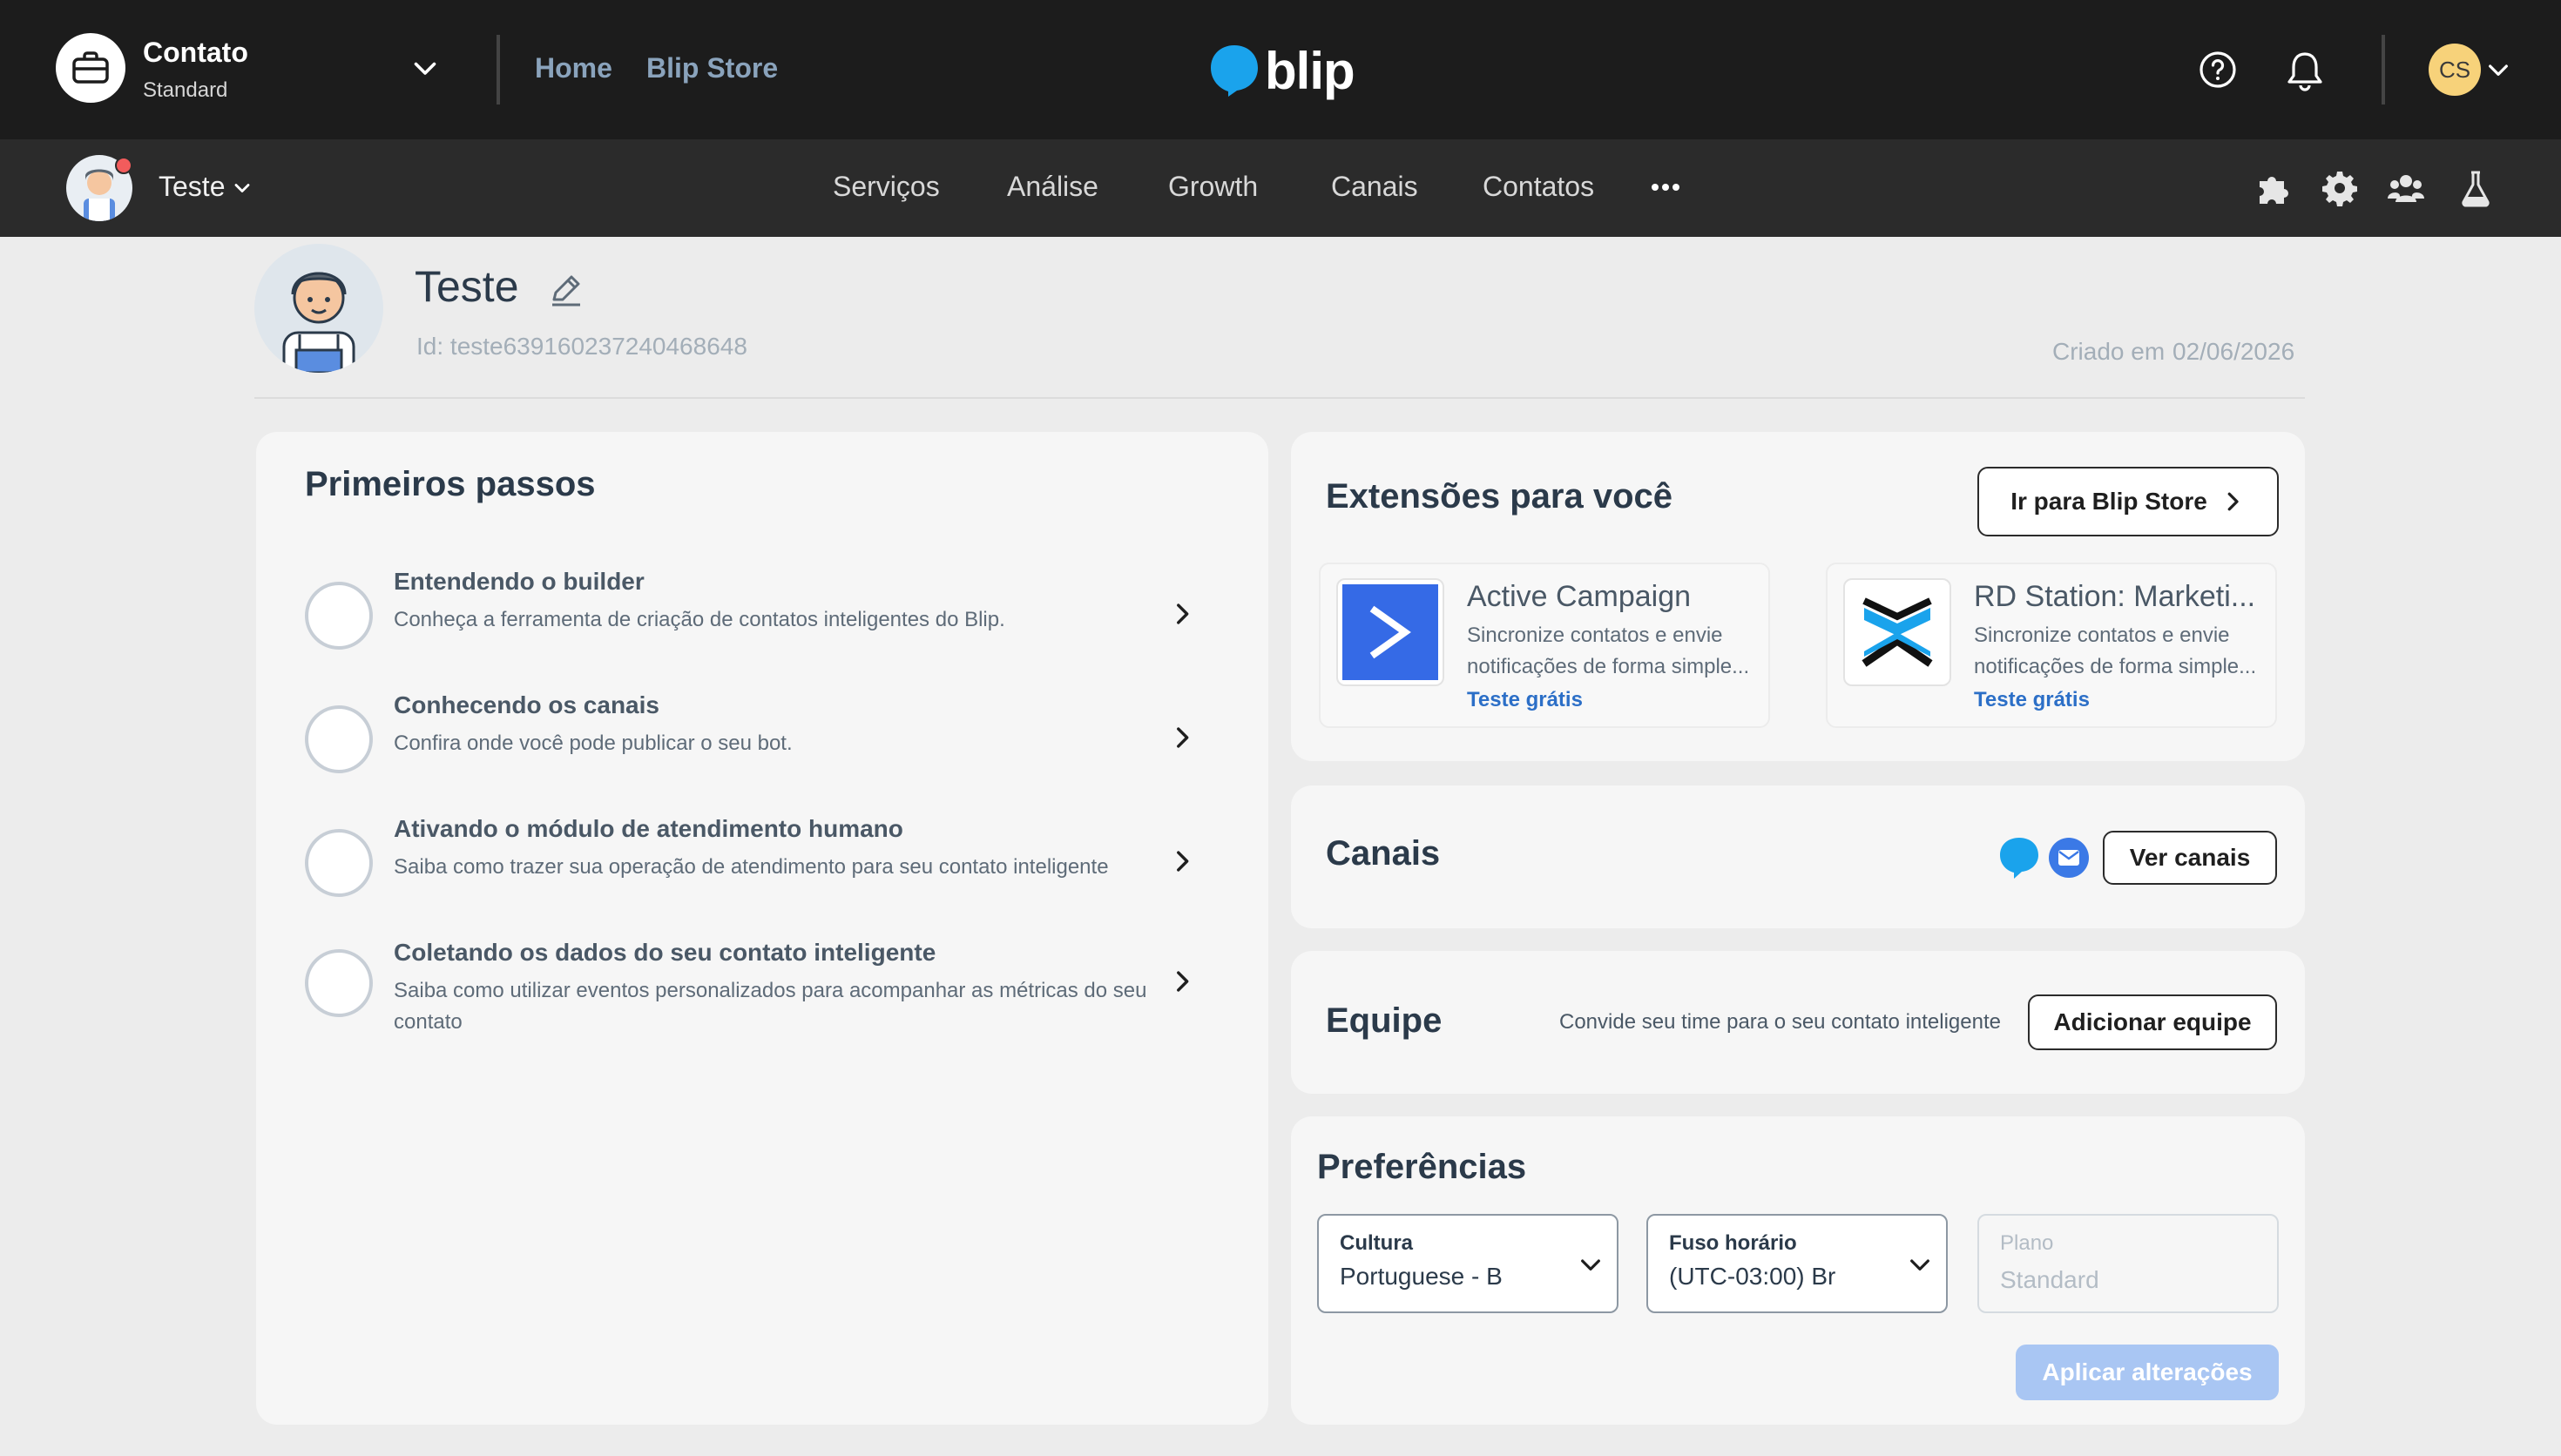  What do you see at coordinates (1383, 853) in the screenshot?
I see `channels-title: Canais` at bounding box center [1383, 853].